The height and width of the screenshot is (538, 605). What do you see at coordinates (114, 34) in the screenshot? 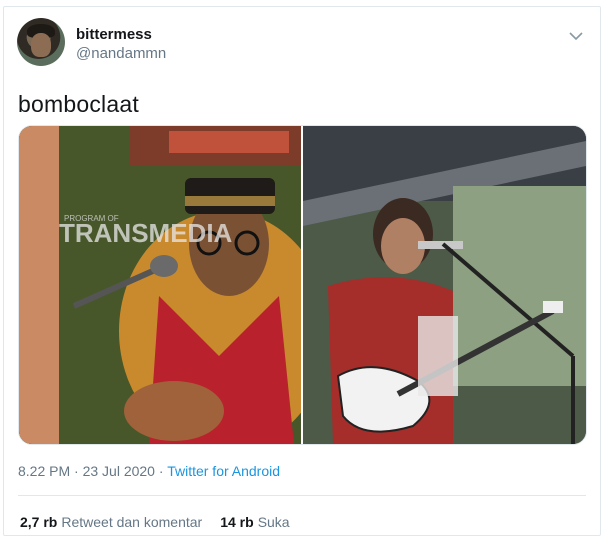
I see `display-name: bittermess` at bounding box center [114, 34].